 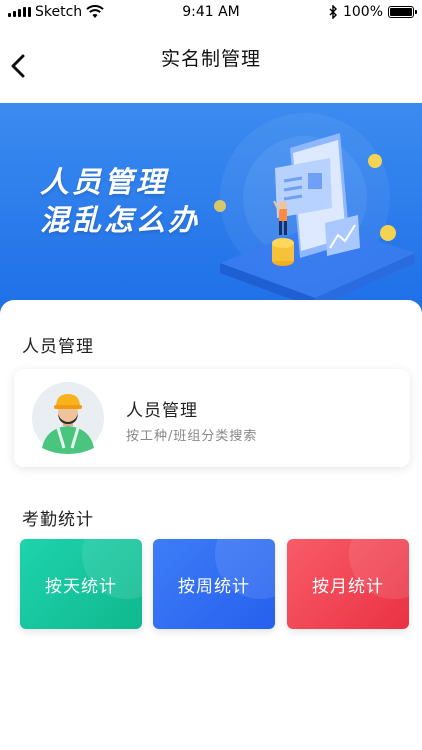 I want to click on battery-percent: 100%, so click(x=362, y=12).